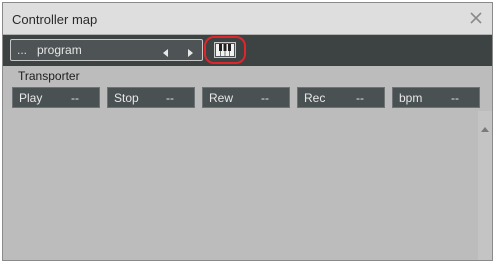 The image size is (497, 262). What do you see at coordinates (411, 98) in the screenshot?
I see `bpm-label: bpm` at bounding box center [411, 98].